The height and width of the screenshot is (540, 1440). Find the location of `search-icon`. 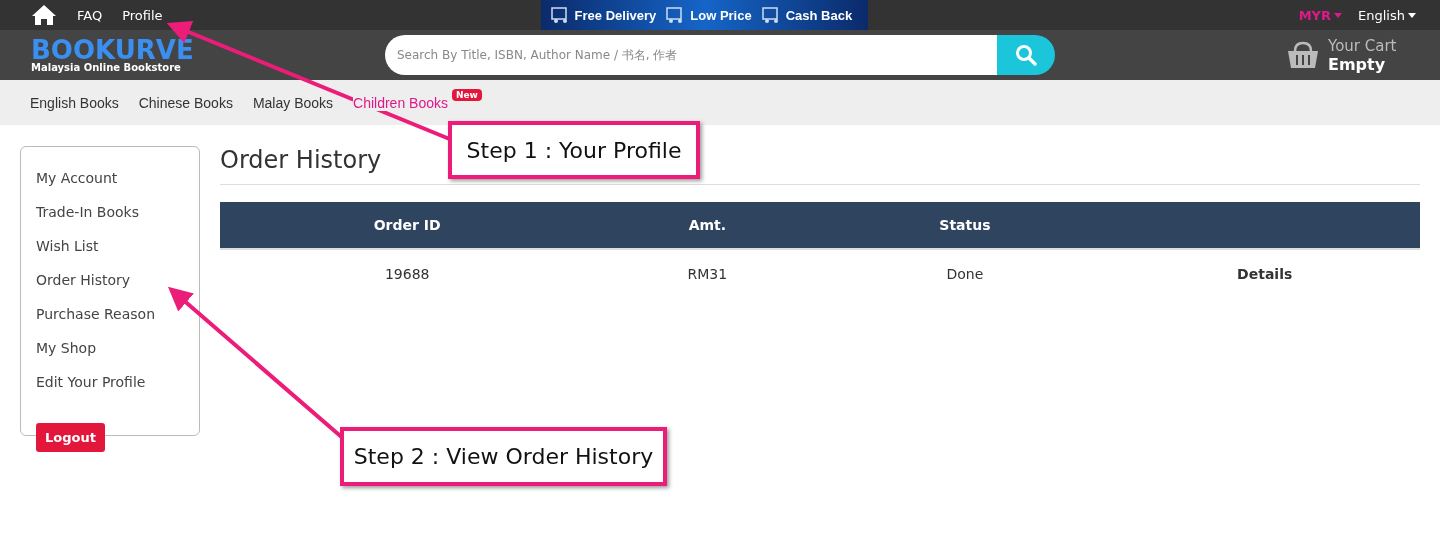

search-icon is located at coordinates (1026, 55).